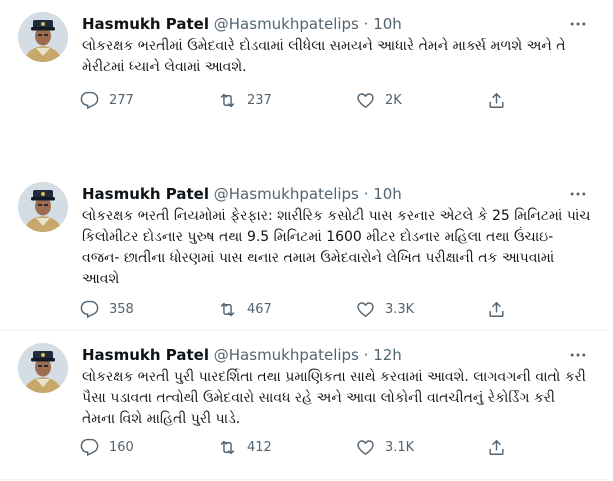 Image resolution: width=613 pixels, height=481 pixels. Describe the element at coordinates (393, 100) in the screenshot. I see `like-count: 2K` at that location.